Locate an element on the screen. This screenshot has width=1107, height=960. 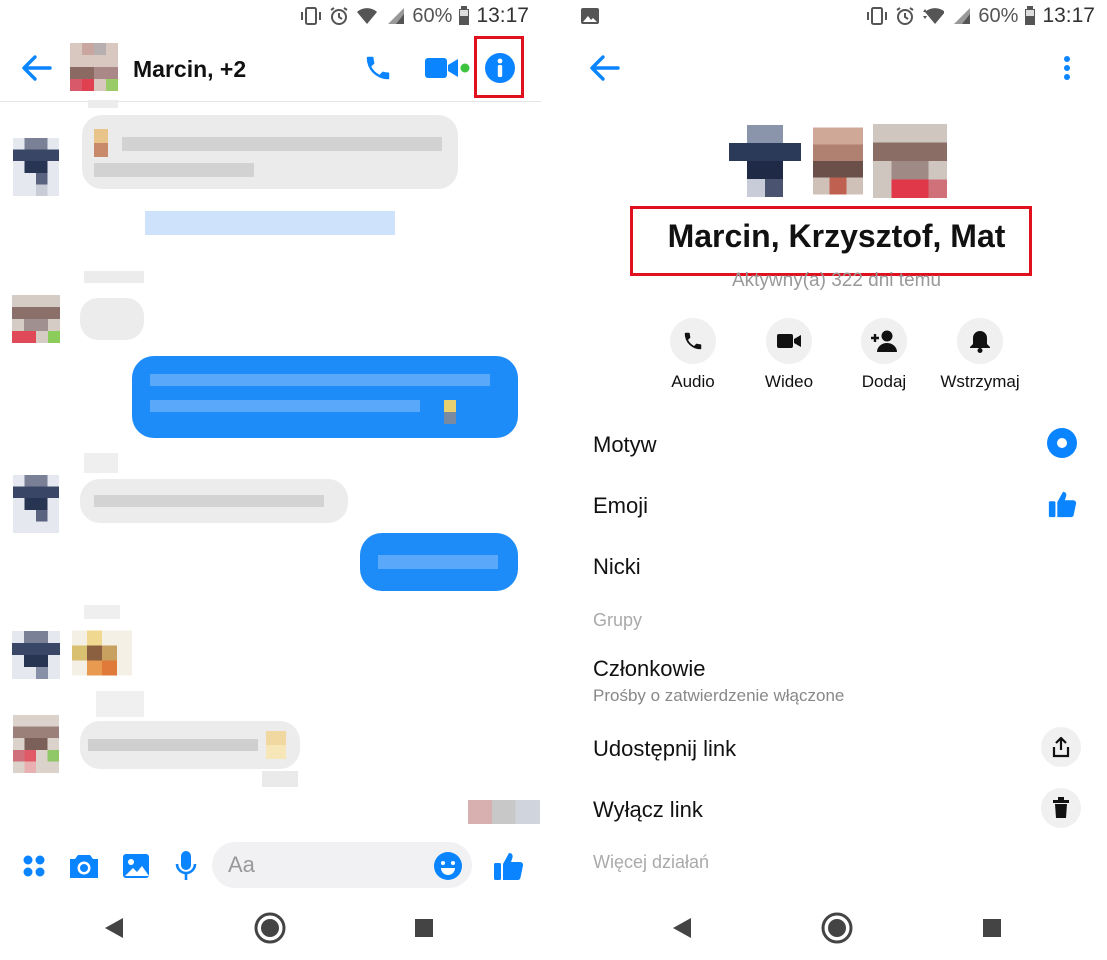
camera-icon is located at coordinates (84, 866).